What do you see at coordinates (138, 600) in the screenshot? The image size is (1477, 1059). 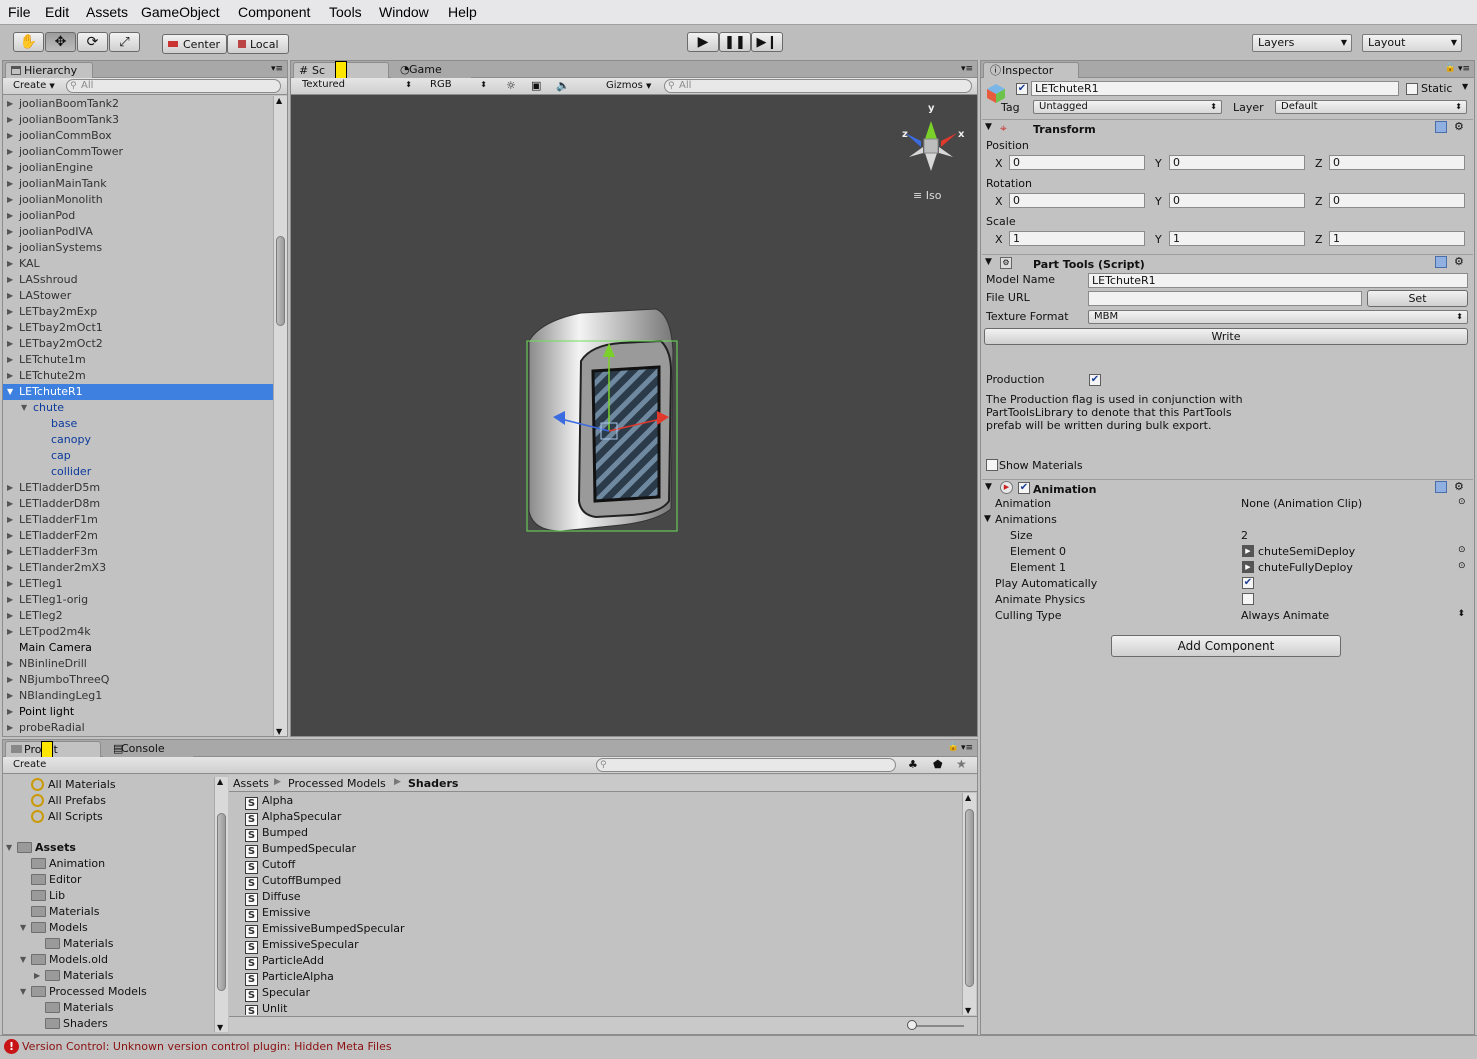 I see `hierarchy-item: ▶ LETleg1-orig` at bounding box center [138, 600].